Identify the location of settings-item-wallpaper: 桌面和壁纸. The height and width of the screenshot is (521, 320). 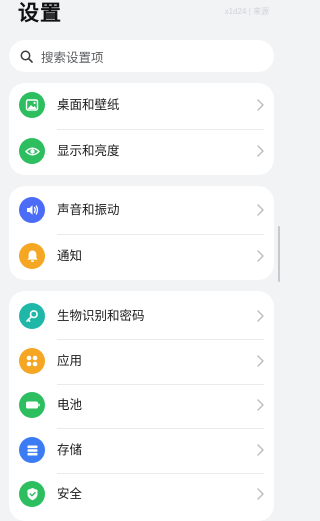
(141, 105).